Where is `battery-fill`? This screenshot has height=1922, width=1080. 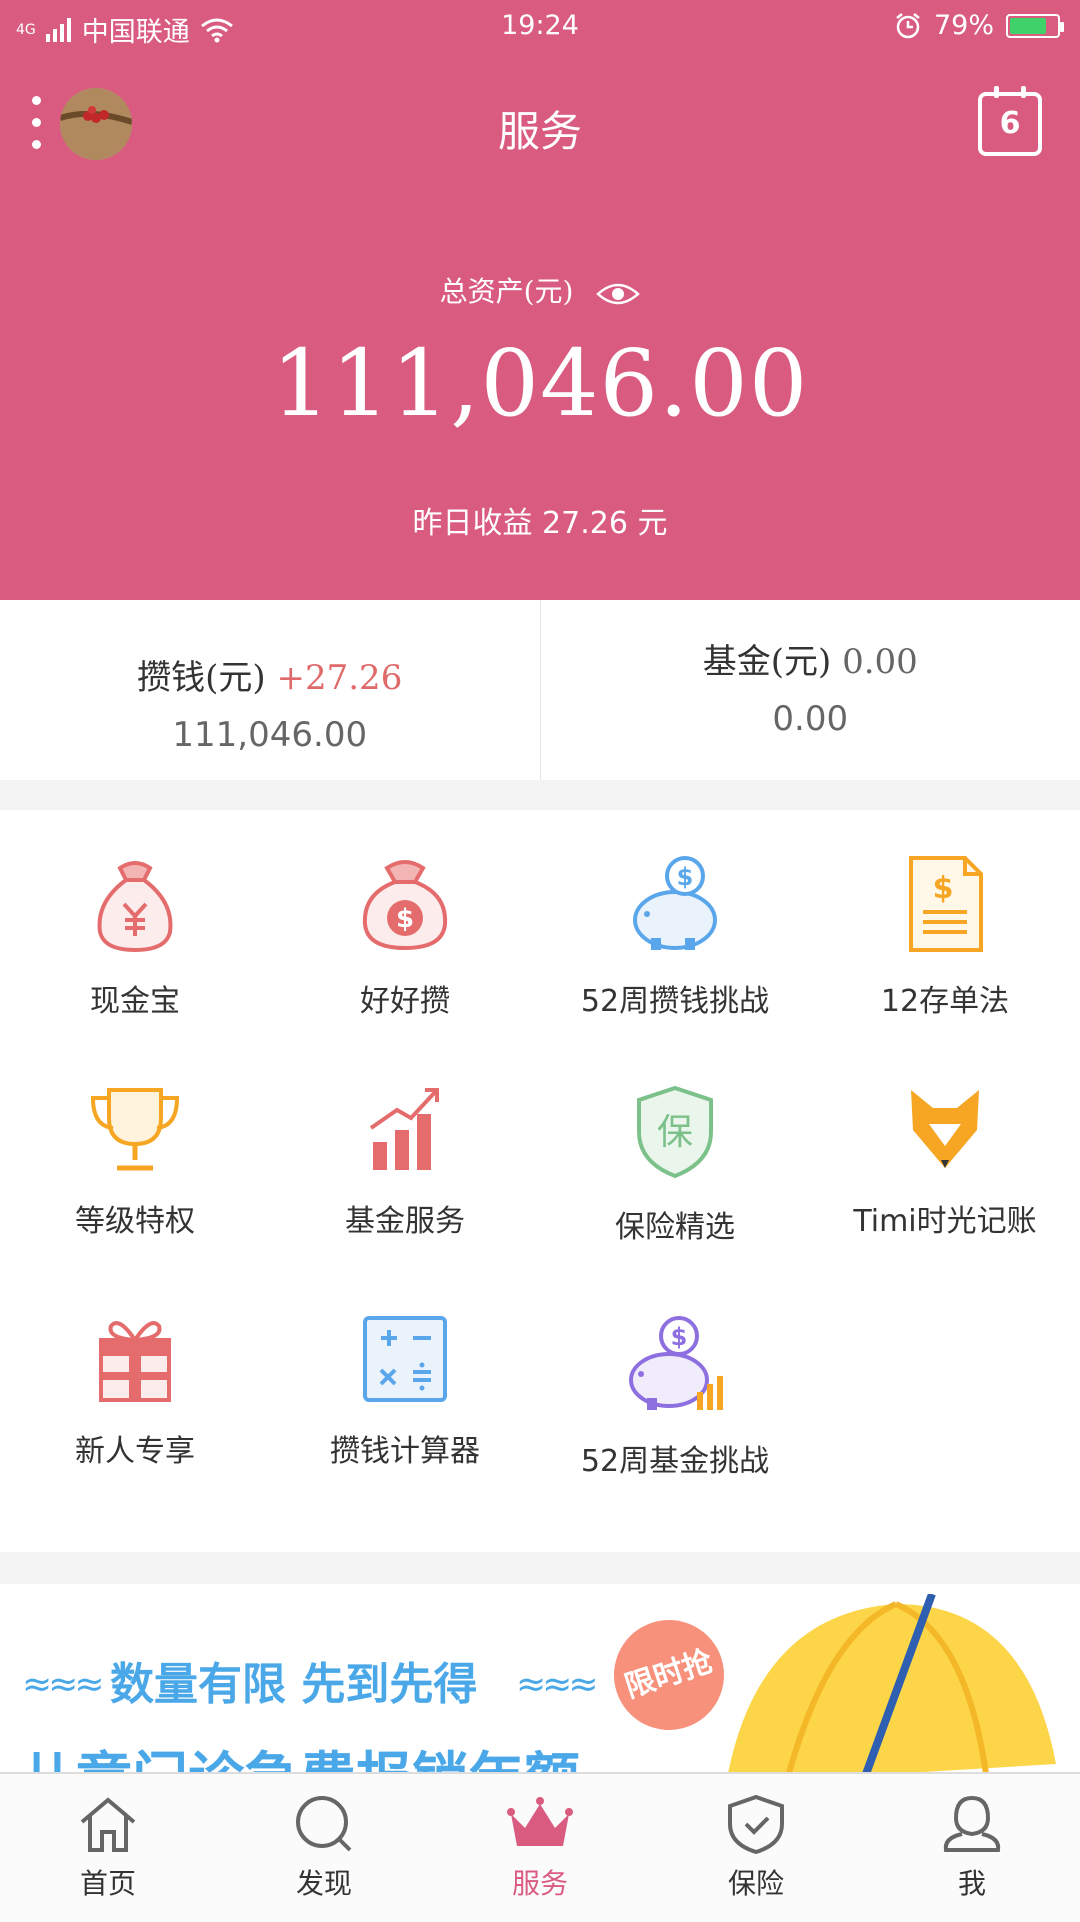
battery-fill is located at coordinates (1028, 26).